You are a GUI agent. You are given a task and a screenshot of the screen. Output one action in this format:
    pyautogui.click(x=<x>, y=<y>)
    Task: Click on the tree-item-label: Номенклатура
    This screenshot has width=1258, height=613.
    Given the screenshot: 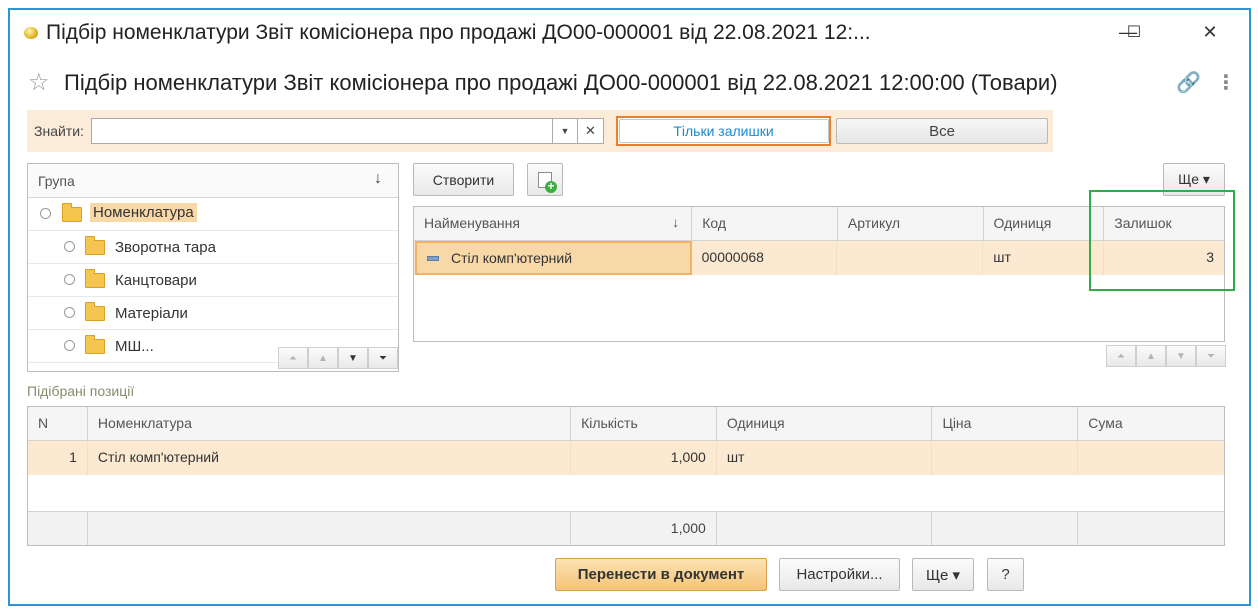 What is the action you would take?
    pyautogui.click(x=143, y=212)
    